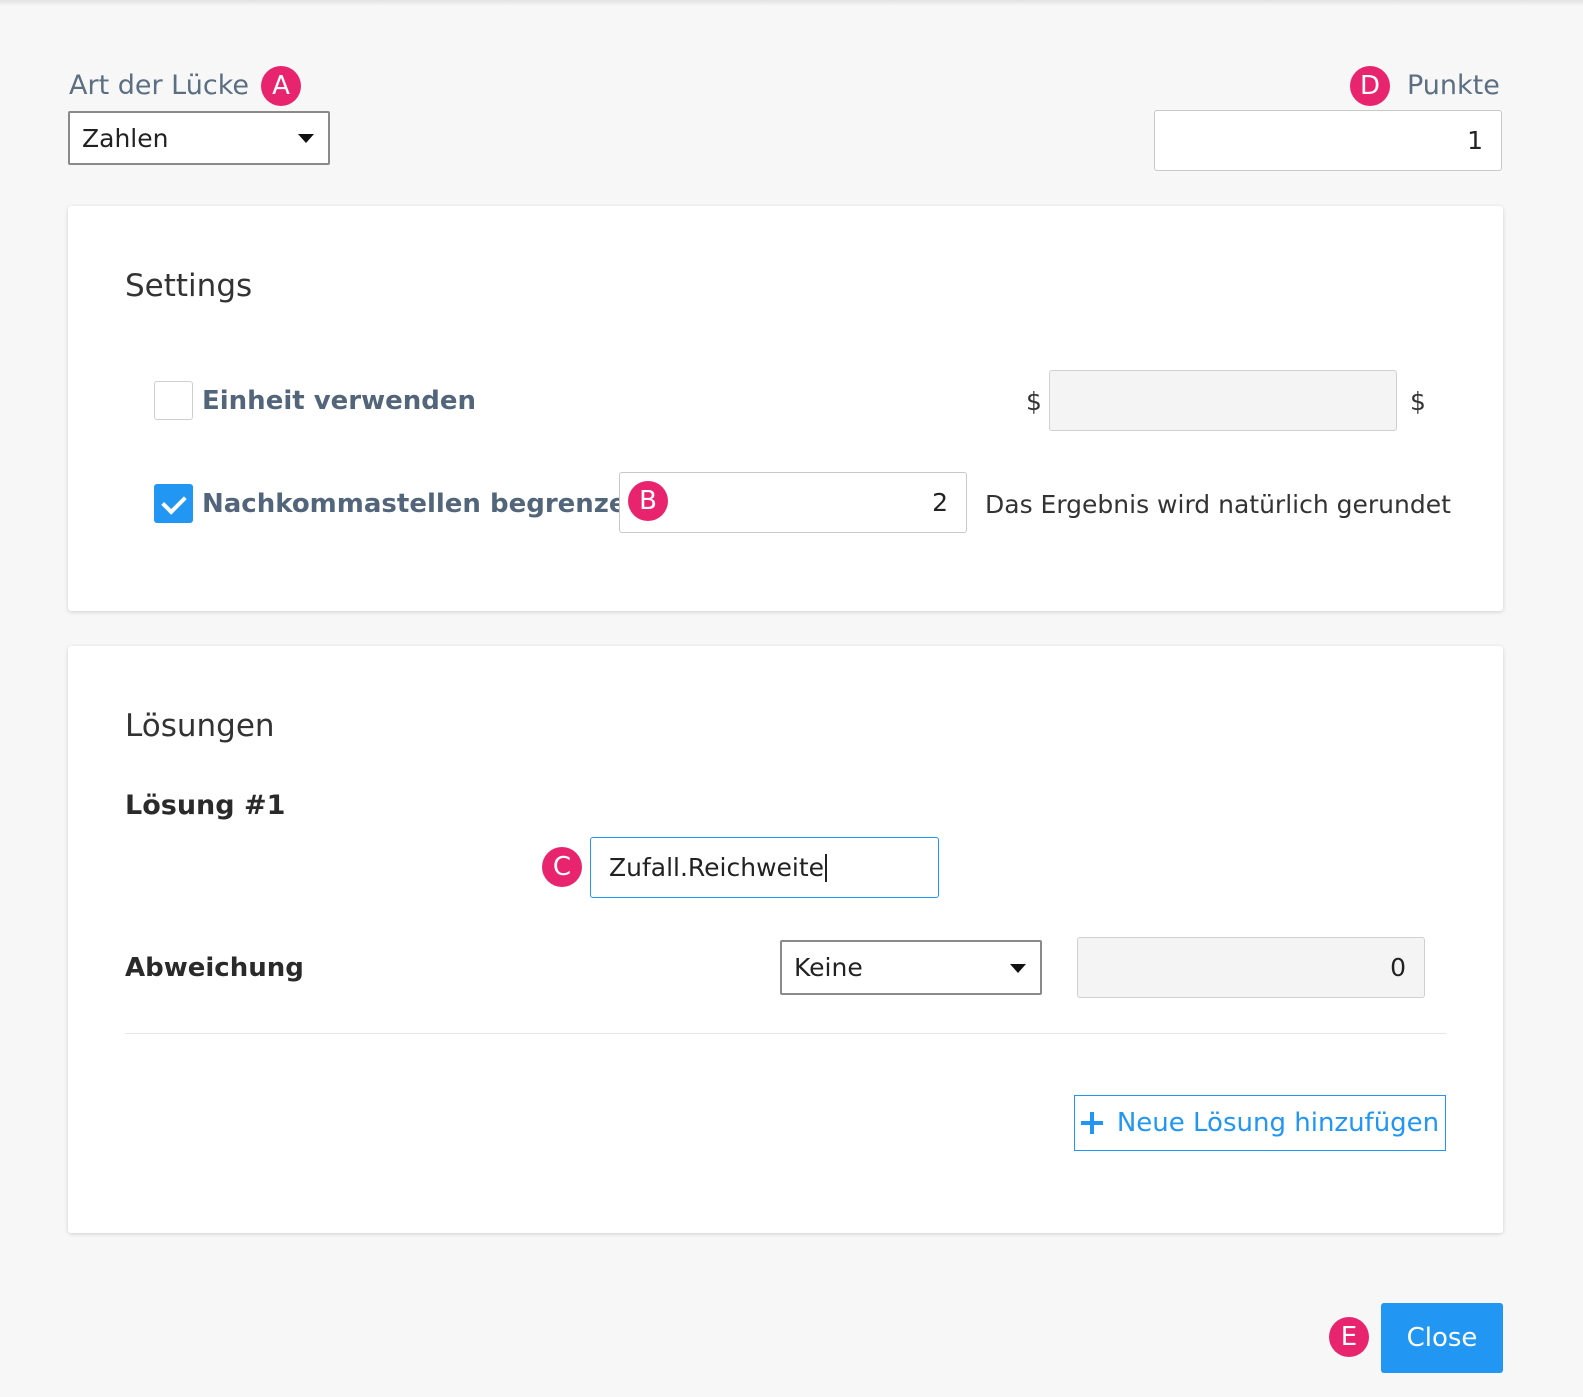 This screenshot has width=1583, height=1397. Describe the element at coordinates (1398, 967) in the screenshot. I see `deviation-value: 0` at that location.